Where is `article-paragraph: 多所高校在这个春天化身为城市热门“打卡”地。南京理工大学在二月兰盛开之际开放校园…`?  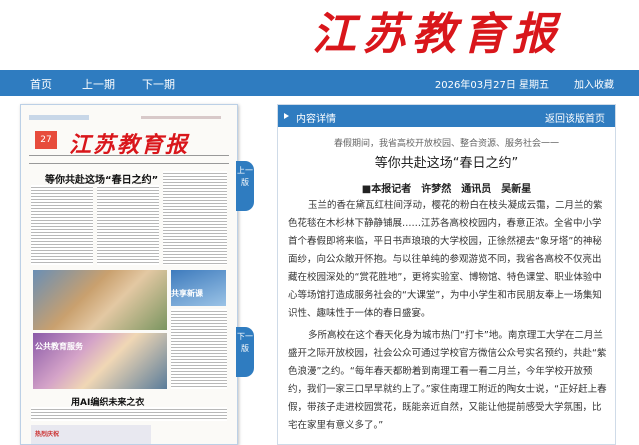
article-paragraph: 多所高校在这个春天化身为城市热门“打卡”地。南京理工大学在二月兰盛开之际开放校园… is located at coordinates (447, 380).